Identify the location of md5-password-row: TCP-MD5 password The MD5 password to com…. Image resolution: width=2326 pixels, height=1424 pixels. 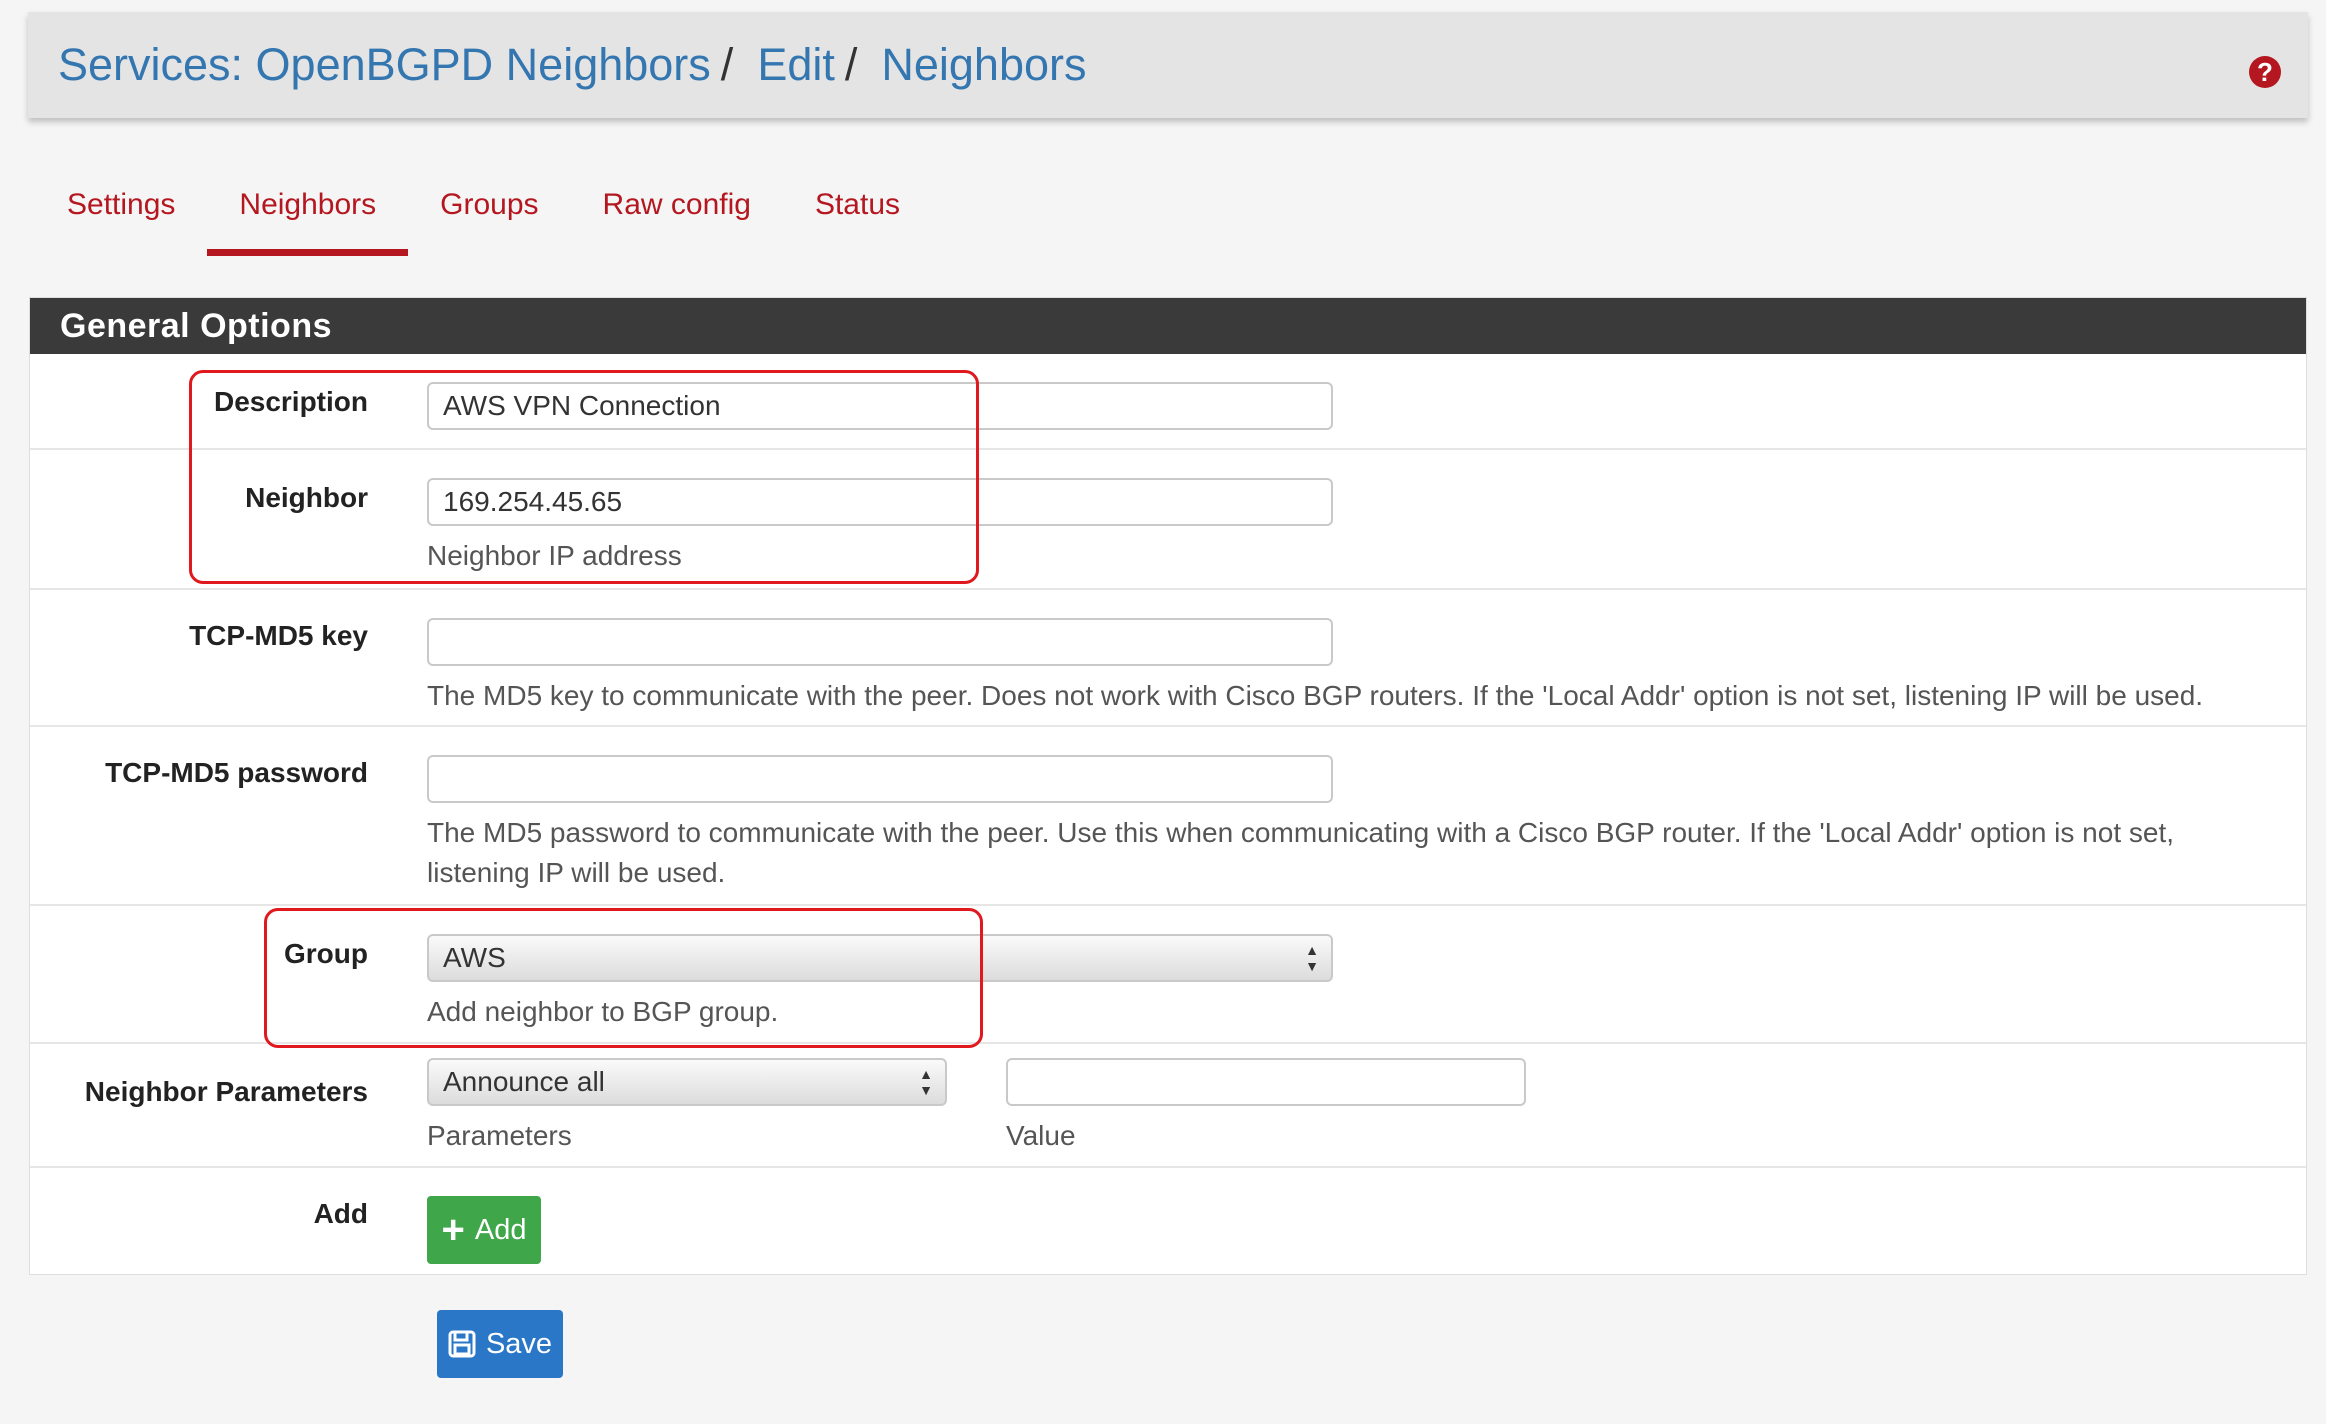
(1168, 816).